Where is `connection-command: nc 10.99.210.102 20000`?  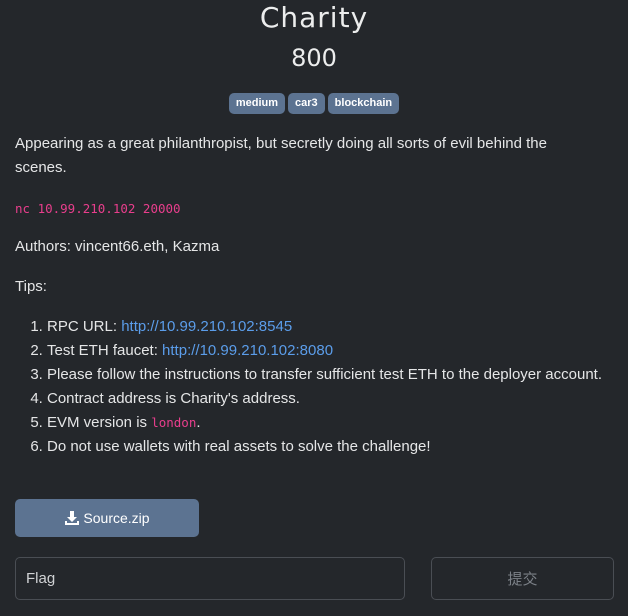
connection-command: nc 10.99.210.102 20000 is located at coordinates (98, 208).